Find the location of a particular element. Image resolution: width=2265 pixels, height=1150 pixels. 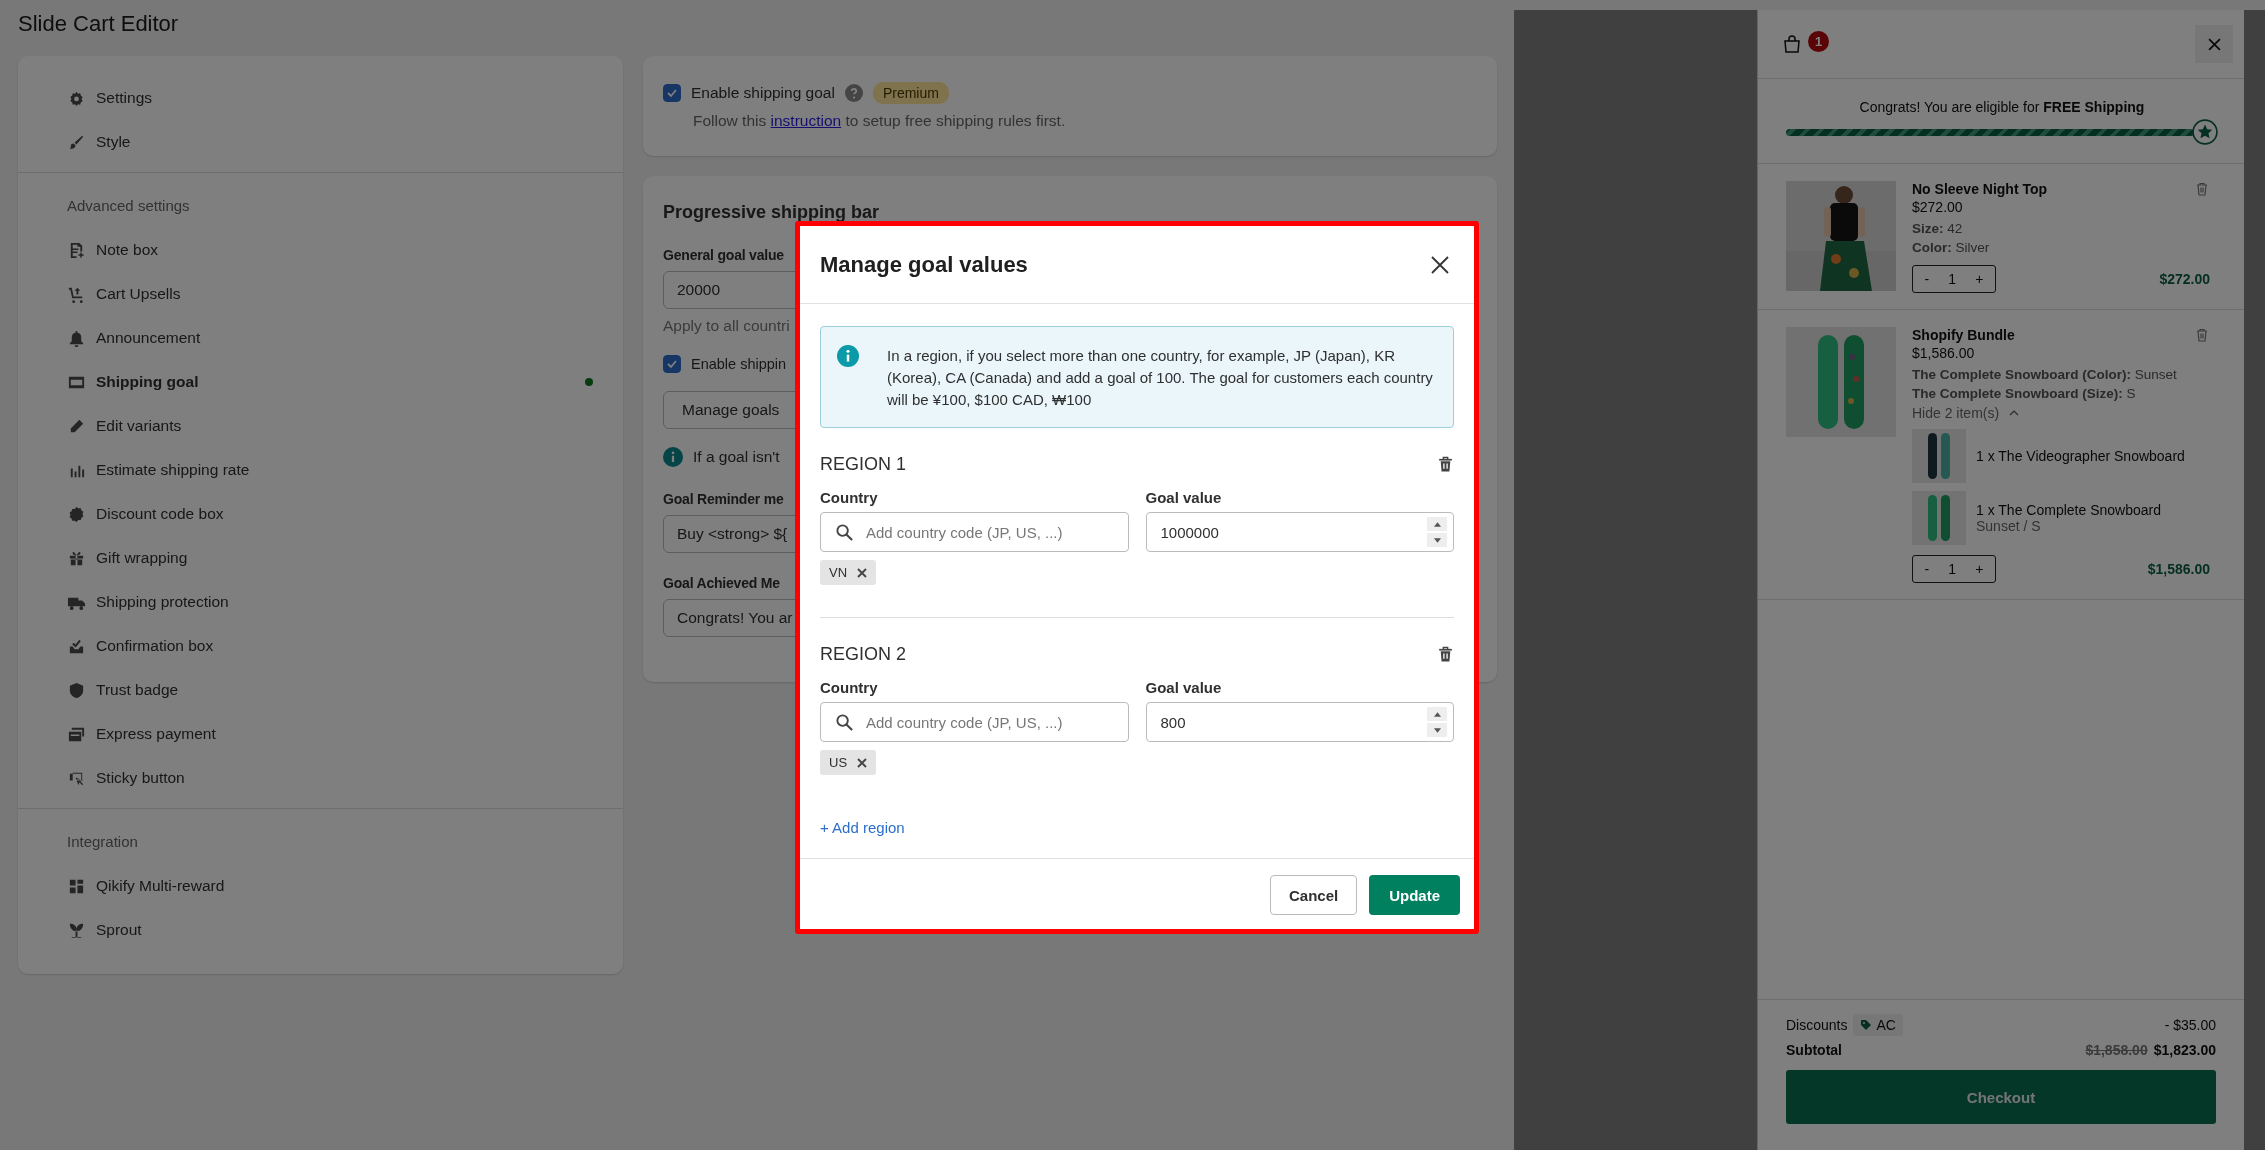

discount-amount: - $35.00 is located at coordinates (2190, 1025).